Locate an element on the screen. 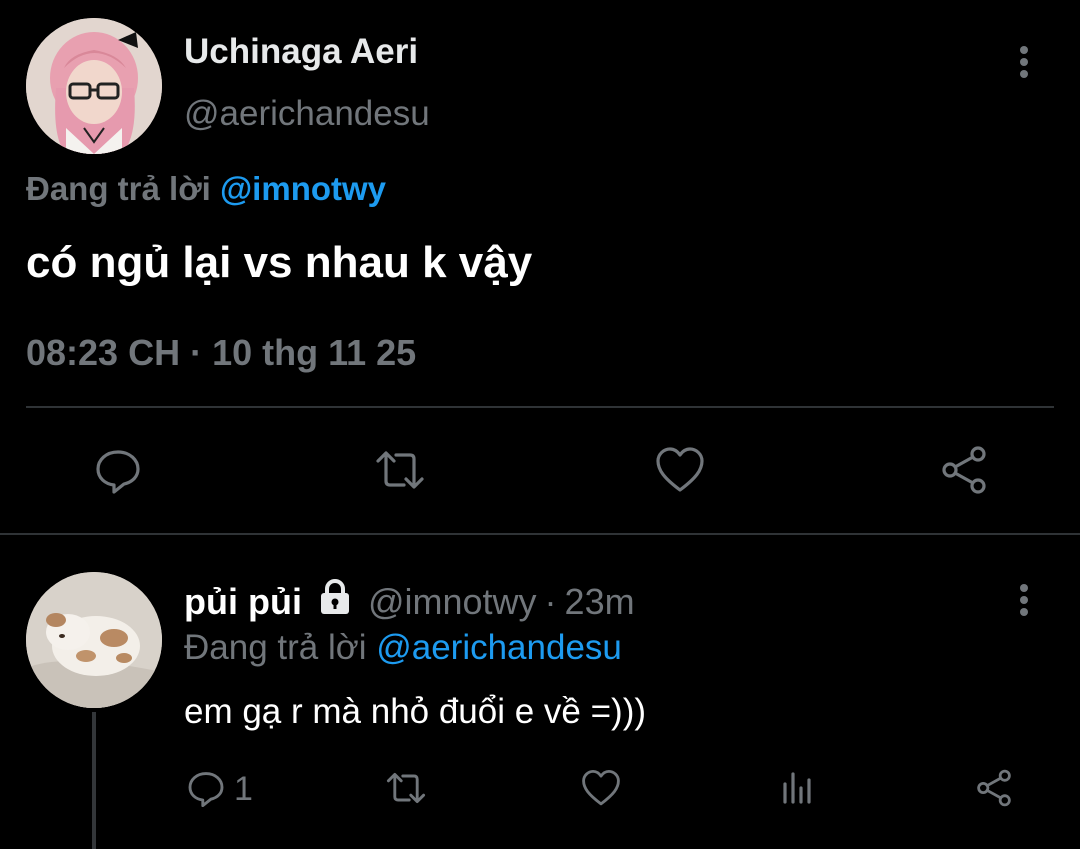 This screenshot has height=849, width=1080. replying-to-line: Đang trả lời @aerichandesu is located at coordinates (403, 648).